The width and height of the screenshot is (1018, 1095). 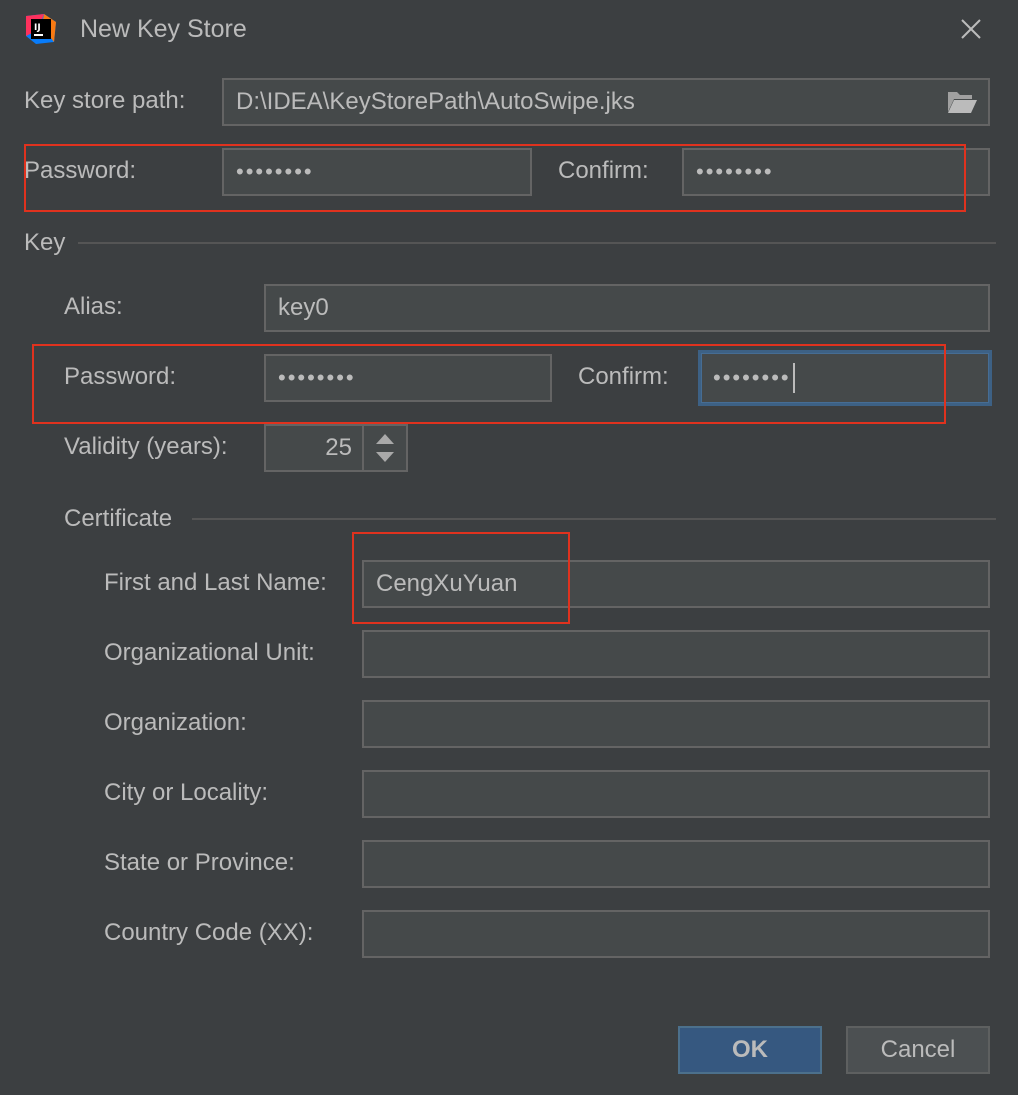 I want to click on first-last-name-input: CengXuYuan, so click(x=676, y=584).